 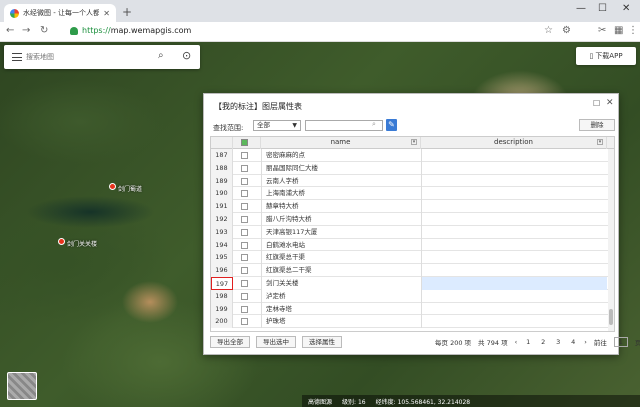 I want to click on location-pin-icon: ⊙, so click(x=186, y=55).